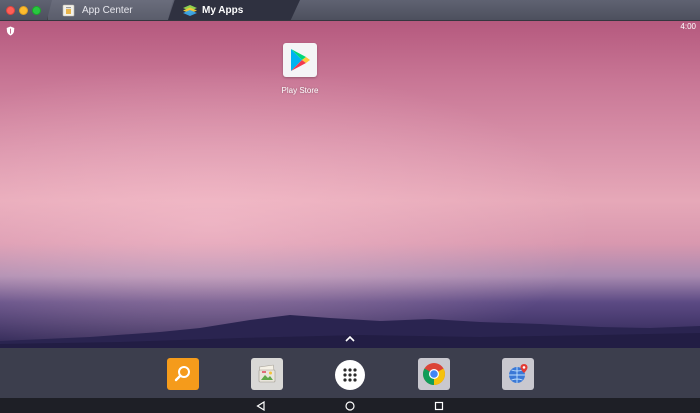  Describe the element at coordinates (350, 28) in the screenshot. I see `status-bar: 4:00` at that location.